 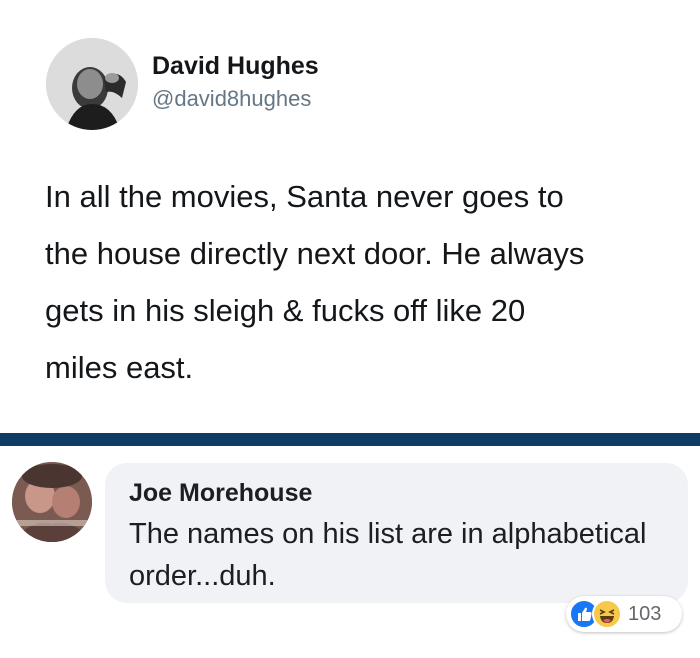 What do you see at coordinates (231, 99) in the screenshot?
I see `tweet-author-handle: @david8hughes` at bounding box center [231, 99].